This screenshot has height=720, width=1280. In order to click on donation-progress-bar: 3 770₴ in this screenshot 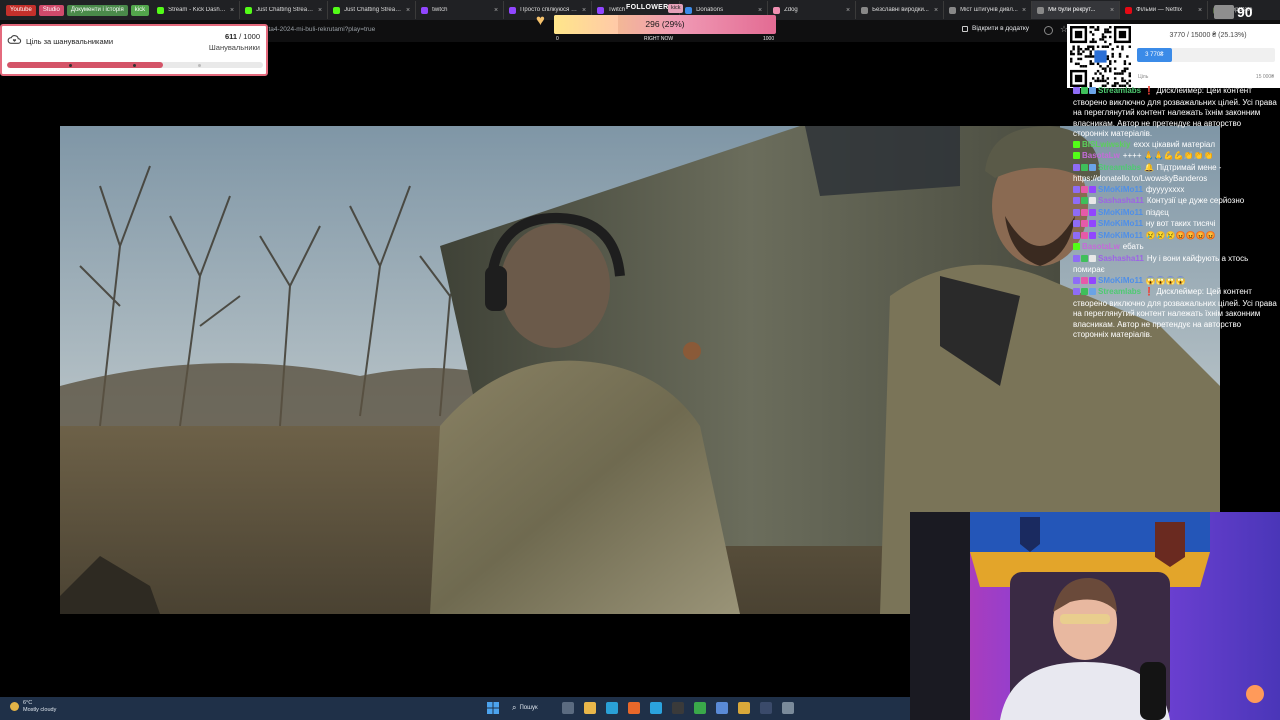, I will do `click(1206, 55)`.